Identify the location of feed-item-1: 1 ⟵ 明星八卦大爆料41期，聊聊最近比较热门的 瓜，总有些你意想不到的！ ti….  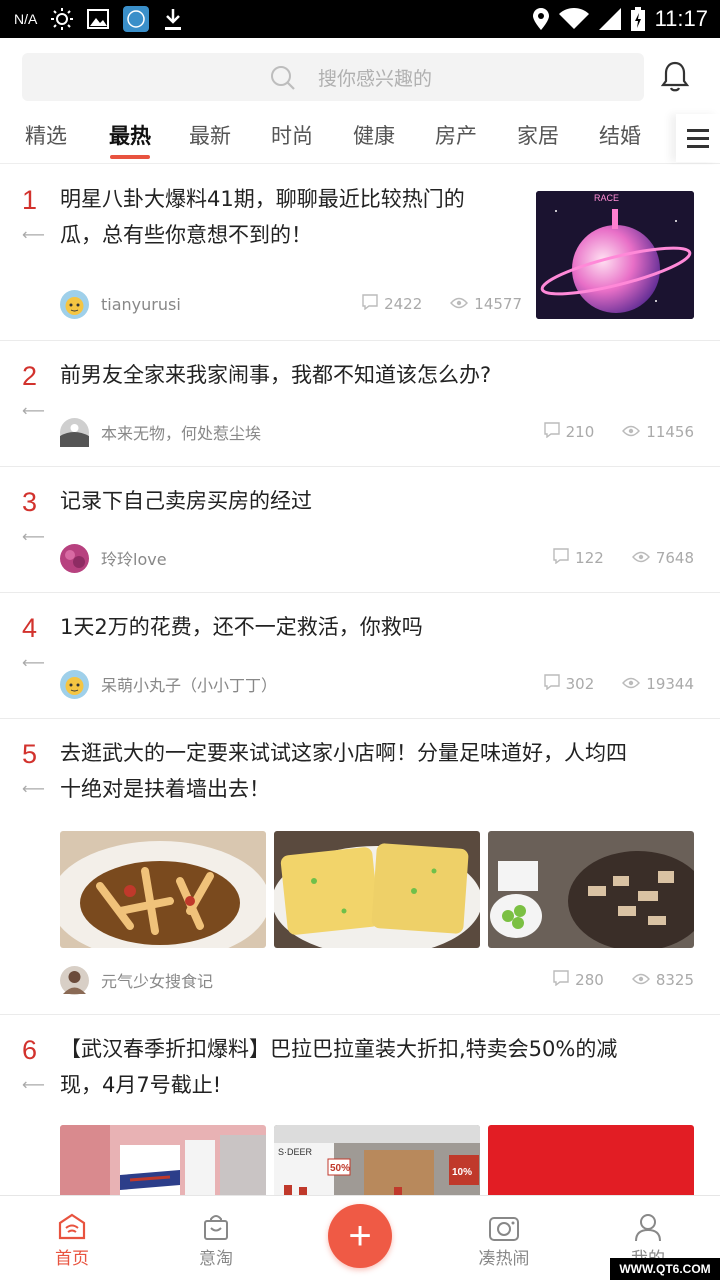
(360, 253).